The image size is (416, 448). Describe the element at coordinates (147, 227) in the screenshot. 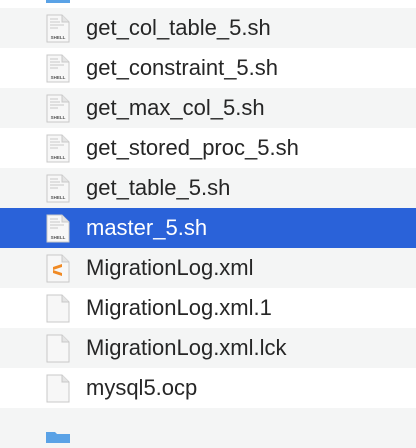

I see `file-name: master_5.sh` at that location.